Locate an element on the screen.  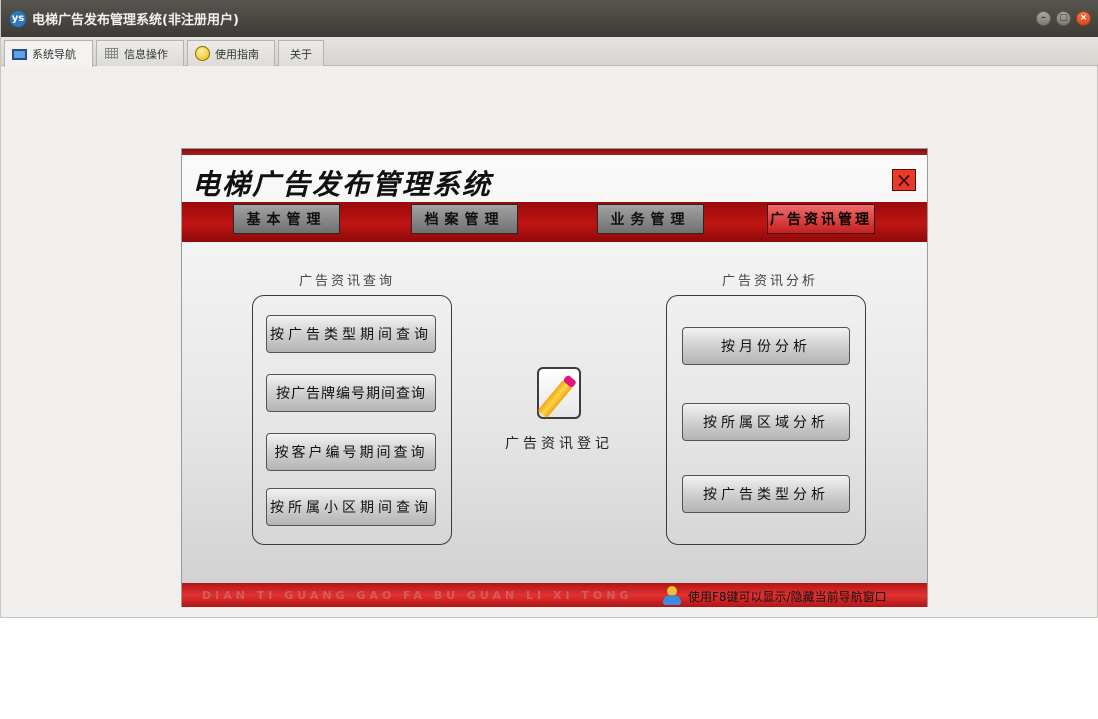
panel-top-border is located at coordinates (554, 152).